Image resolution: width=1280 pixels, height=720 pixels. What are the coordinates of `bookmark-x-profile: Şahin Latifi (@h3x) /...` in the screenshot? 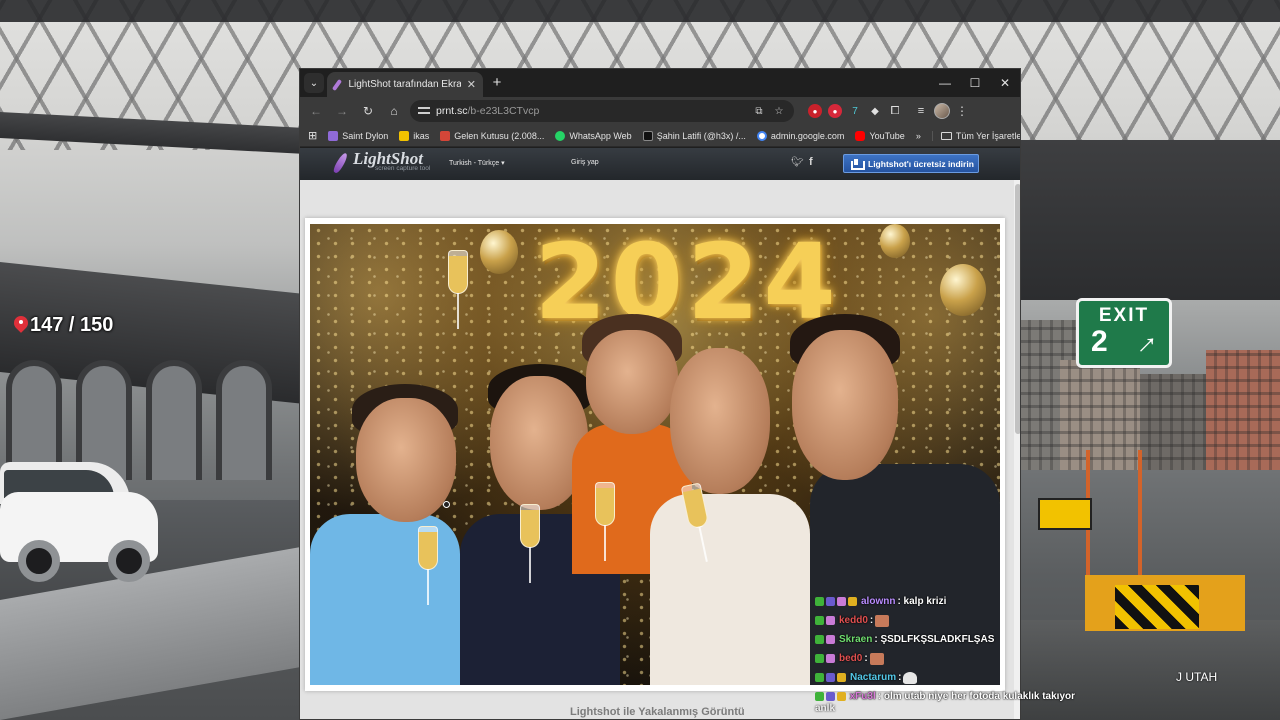 It's located at (694, 135).